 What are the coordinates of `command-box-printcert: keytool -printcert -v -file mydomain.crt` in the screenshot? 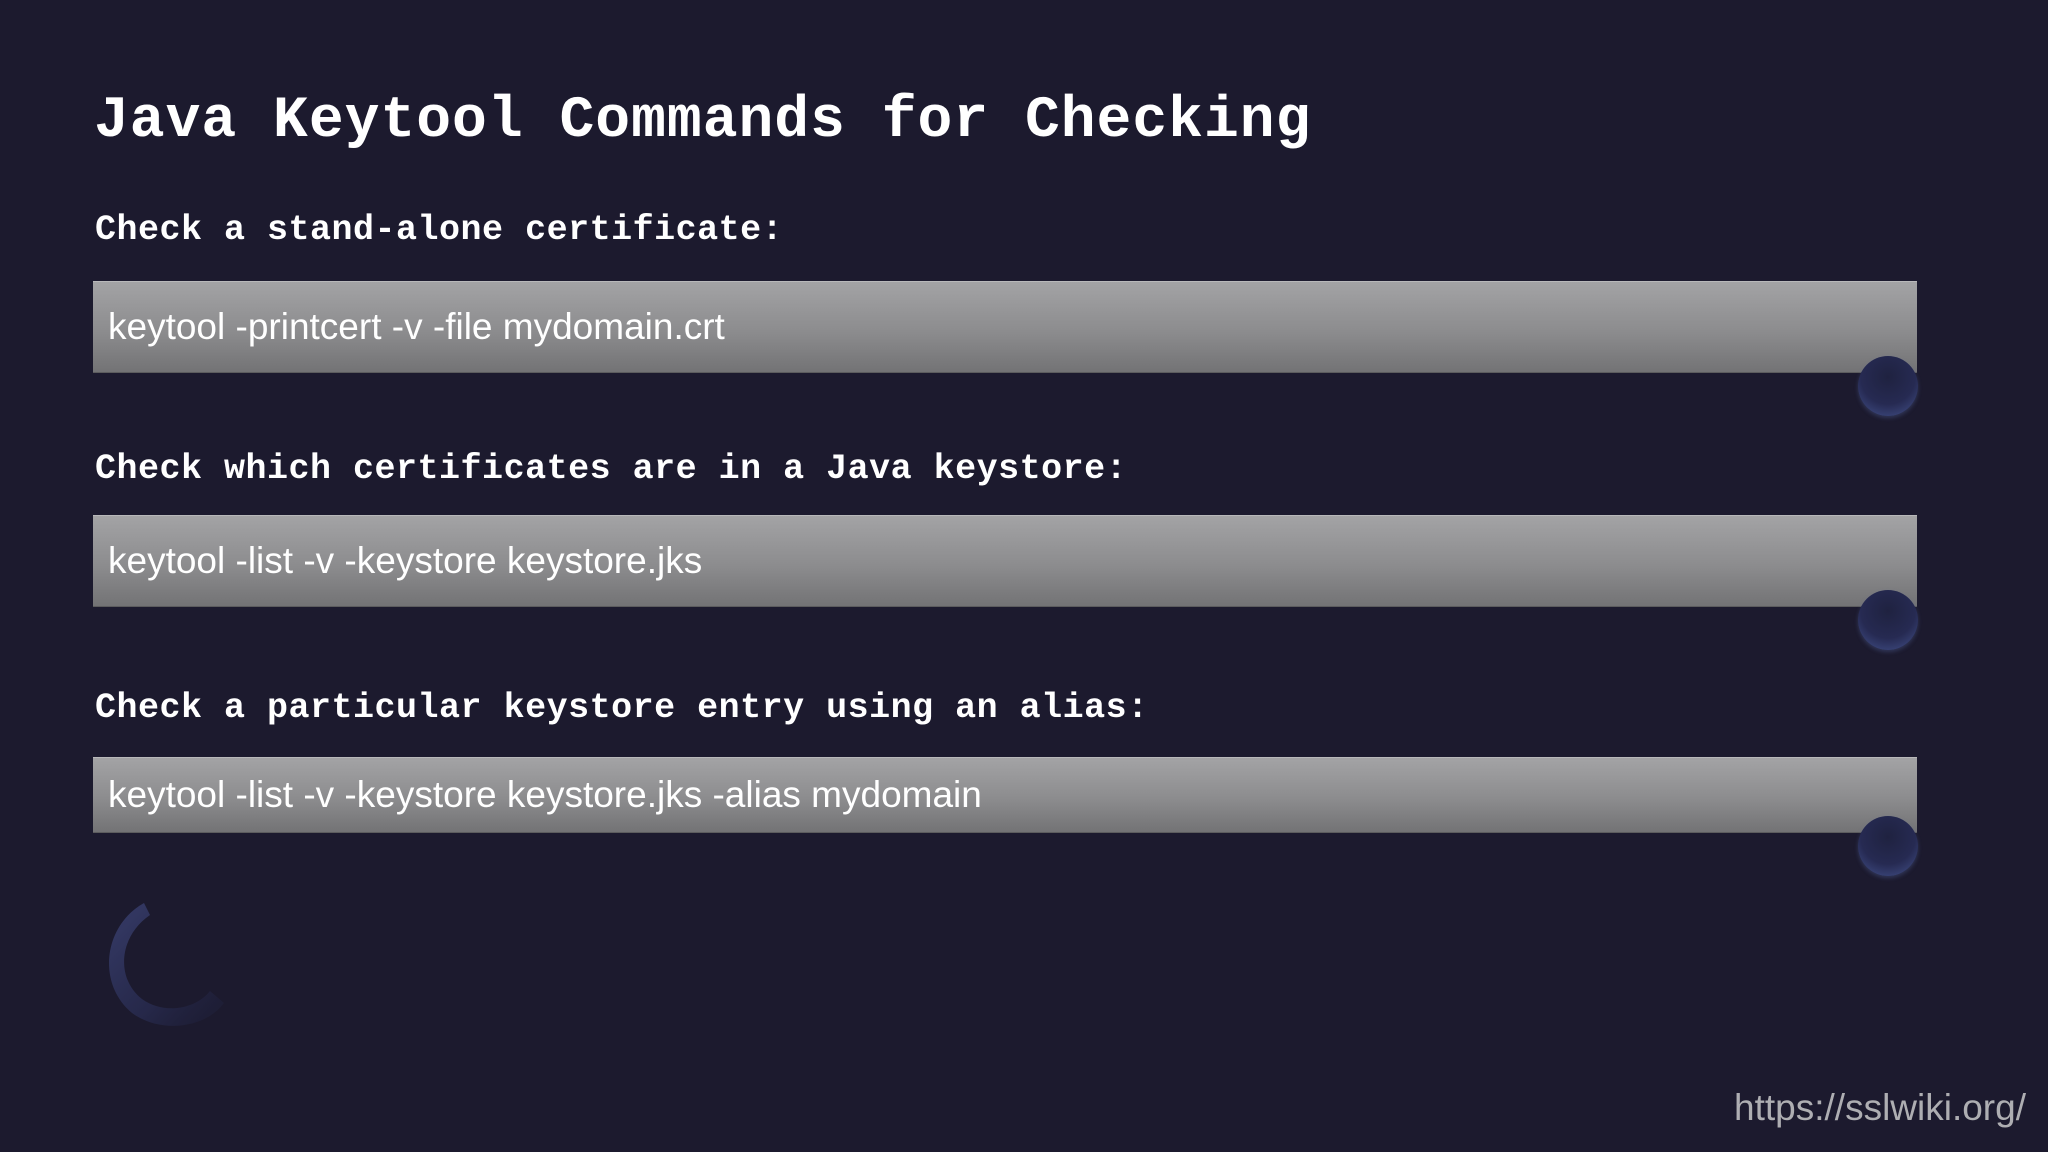 It's located at (1005, 327).